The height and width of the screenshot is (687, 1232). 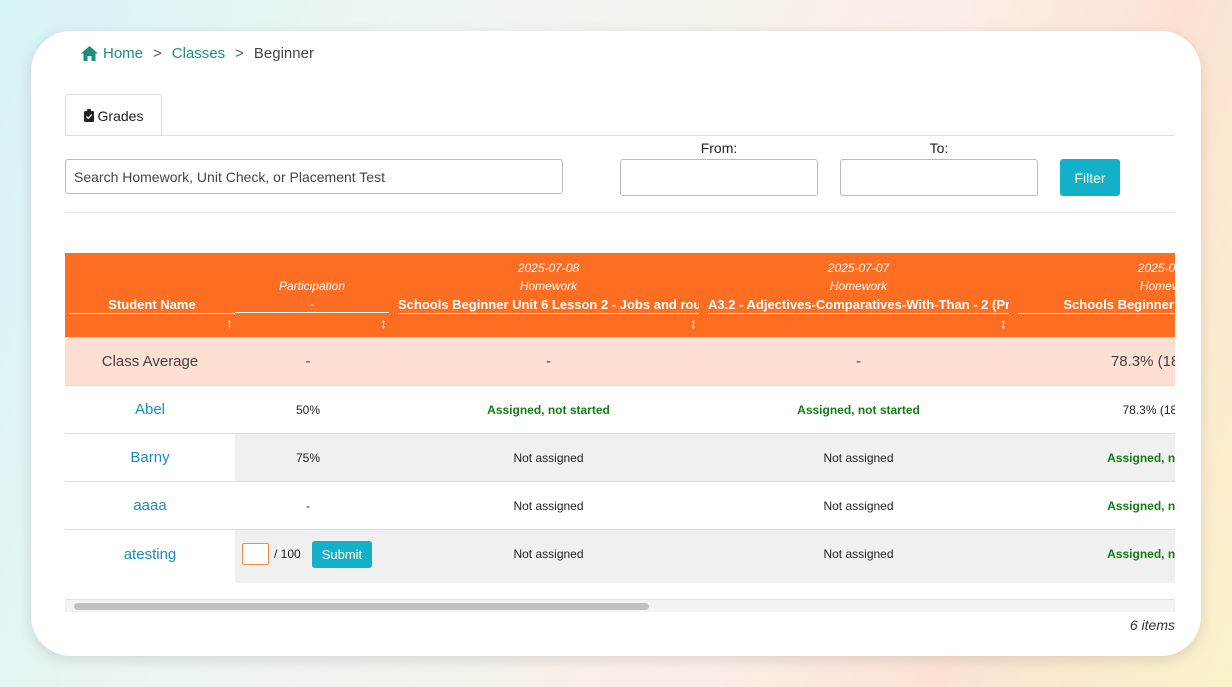 I want to click on student-name-link: atesting, so click(x=150, y=554).